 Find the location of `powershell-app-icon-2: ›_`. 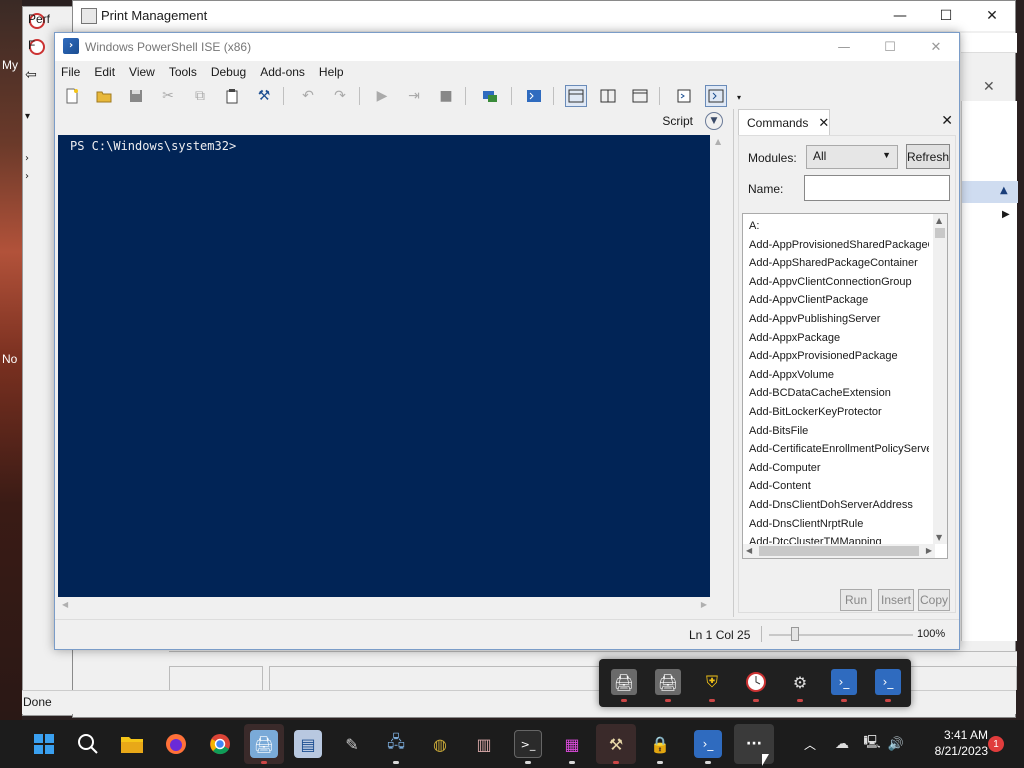

powershell-app-icon-2: ›_ is located at coordinates (888, 682).